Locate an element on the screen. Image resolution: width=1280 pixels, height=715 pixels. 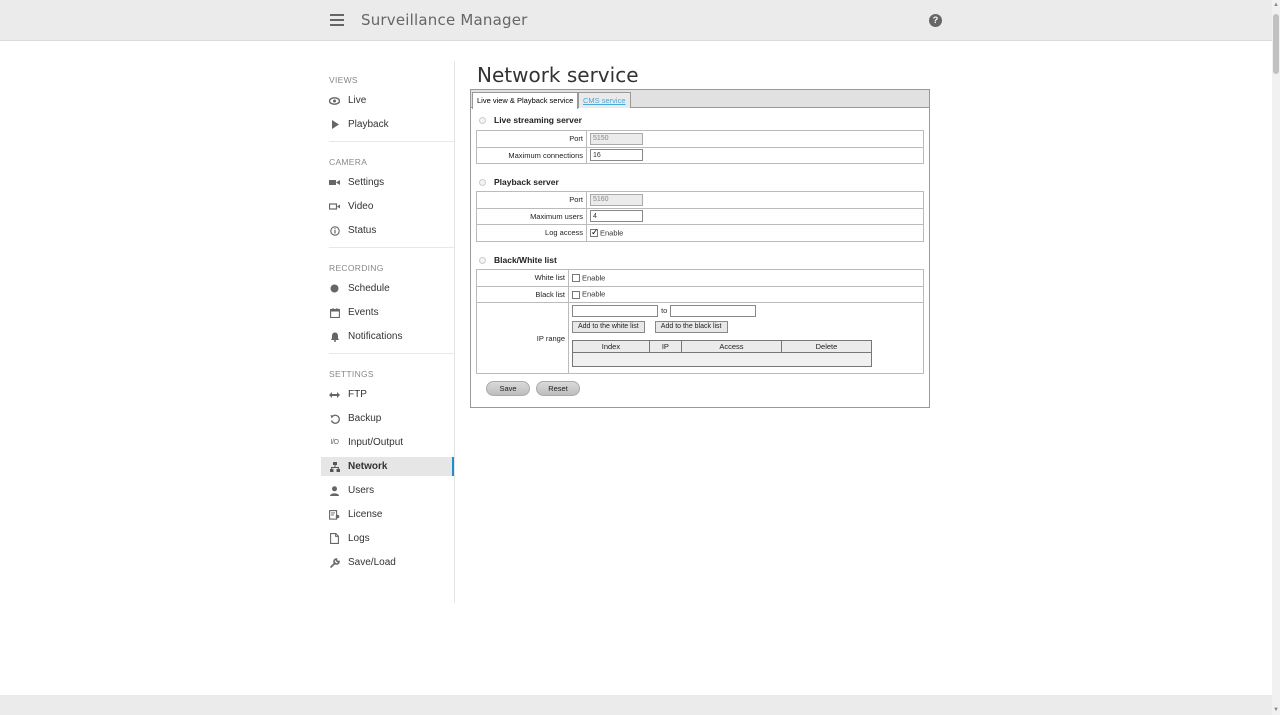
max-users-input is located at coordinates (616, 216).